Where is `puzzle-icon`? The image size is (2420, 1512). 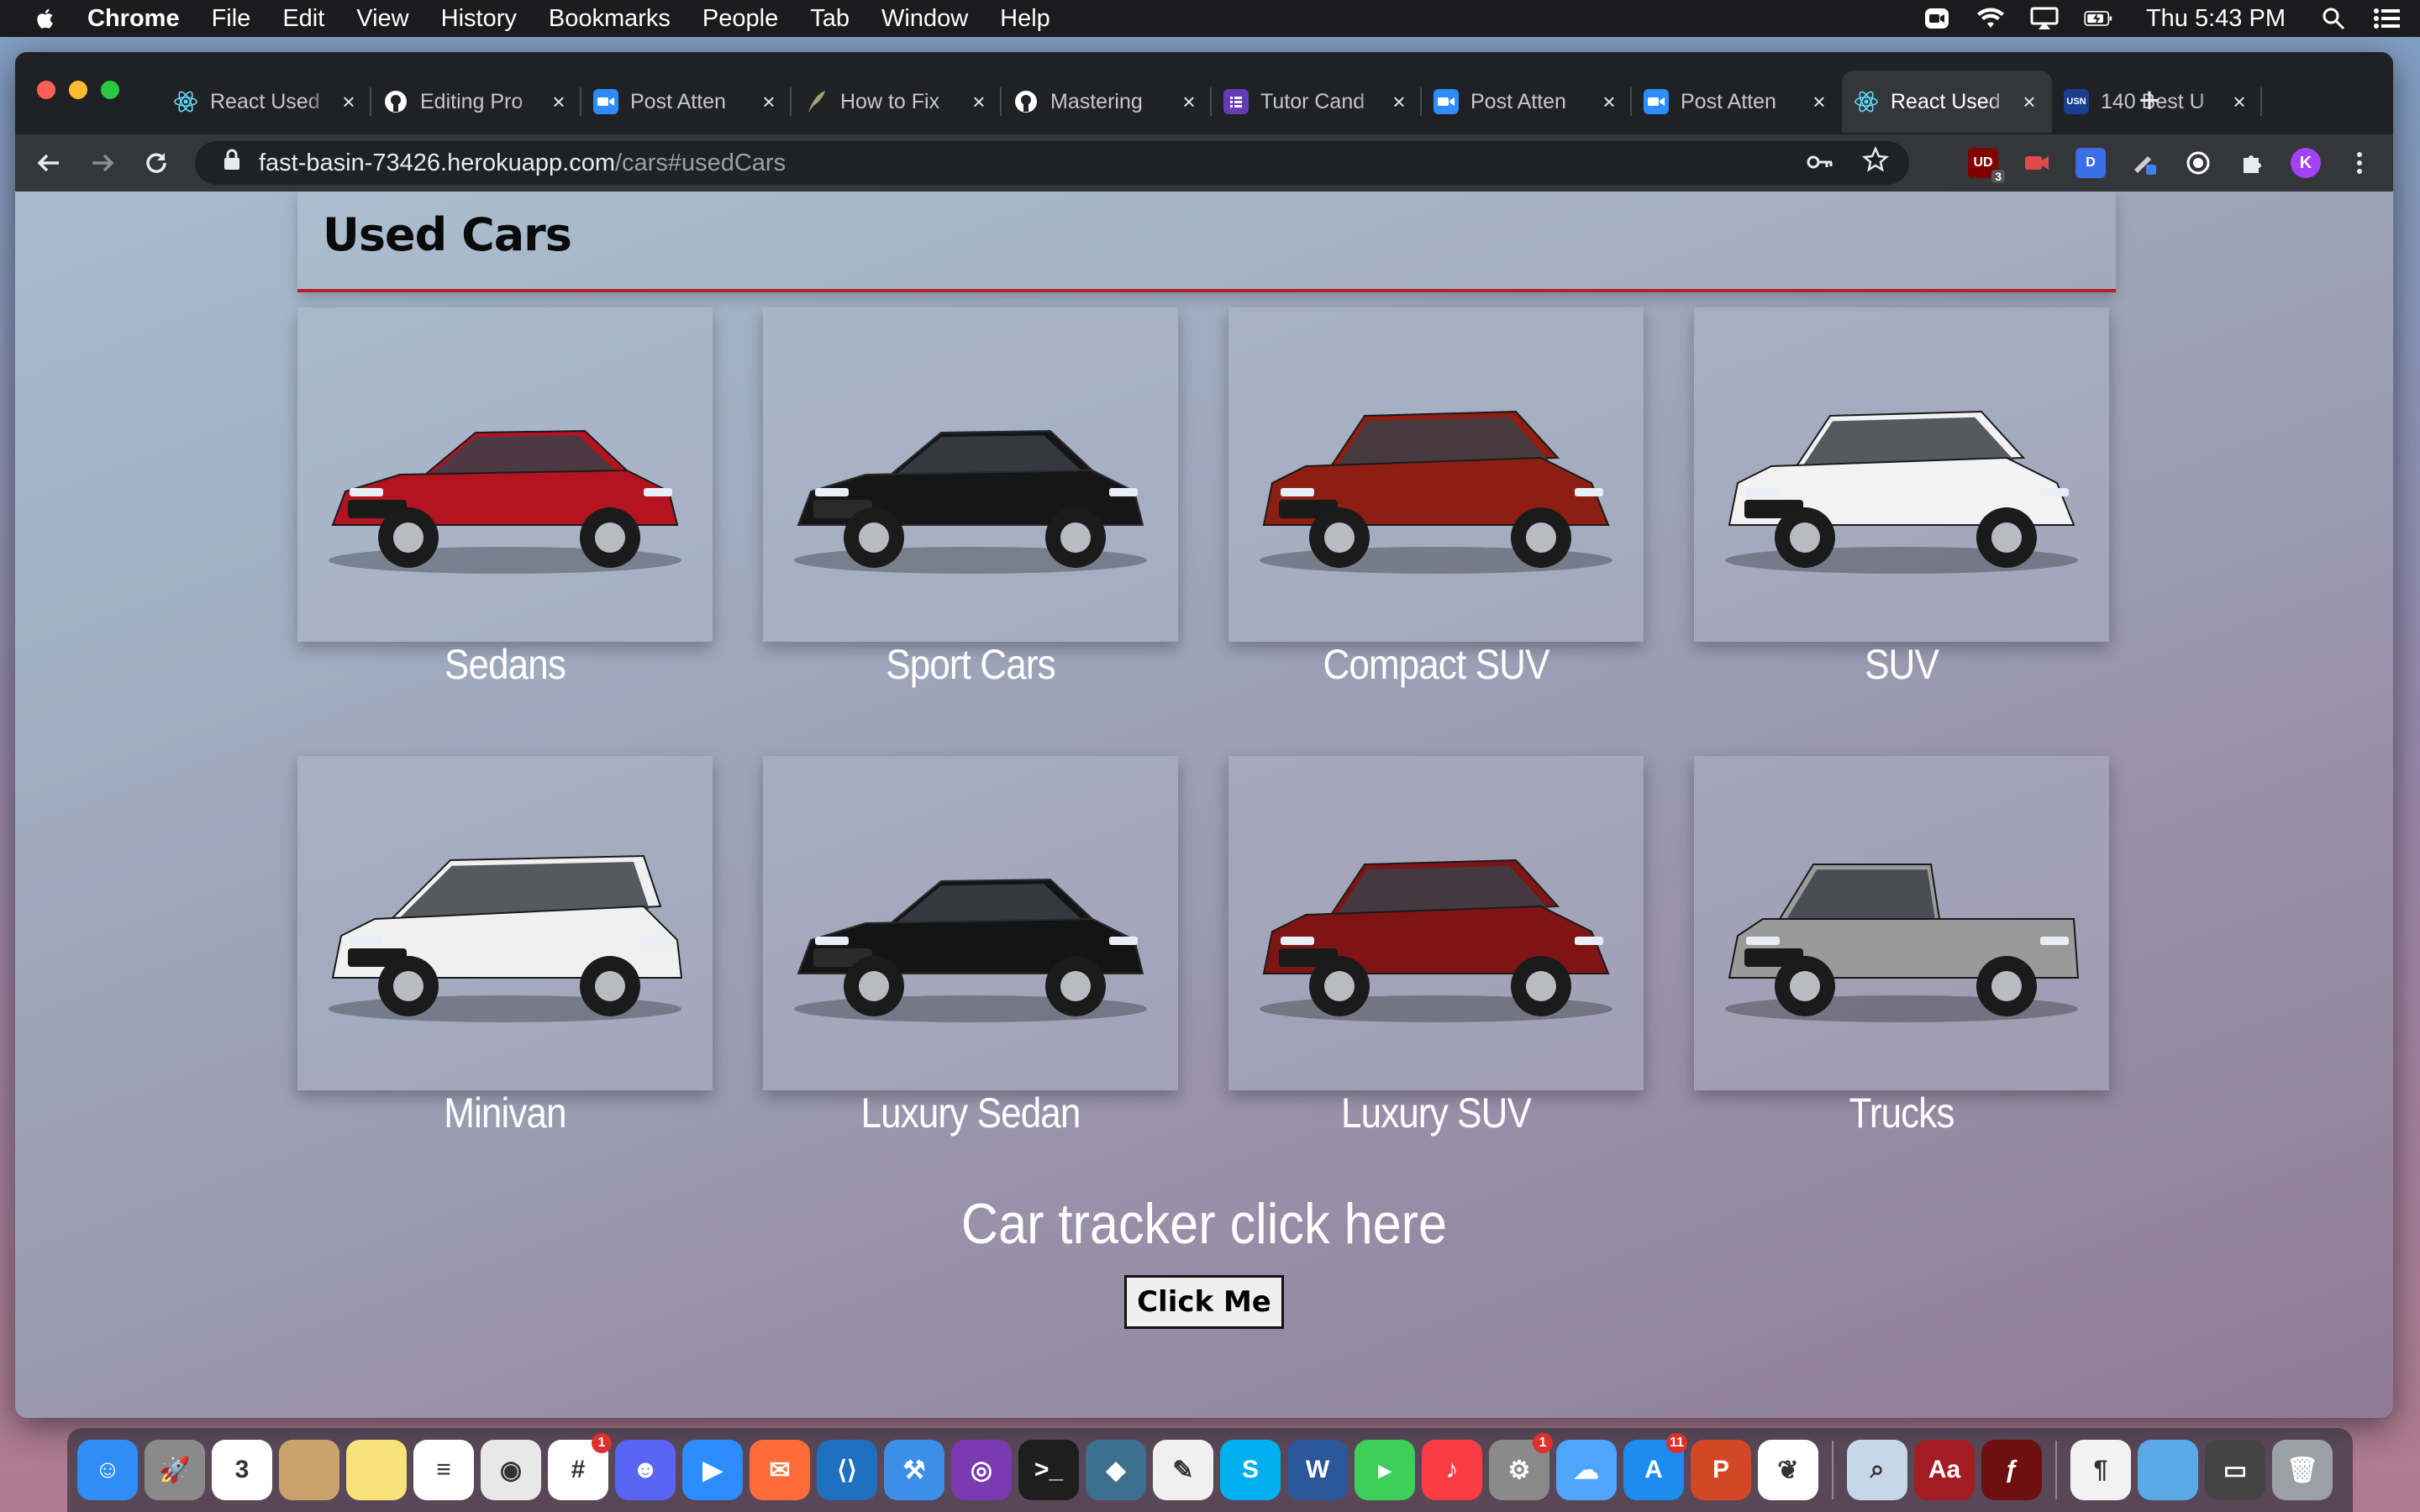 puzzle-icon is located at coordinates (2252, 163).